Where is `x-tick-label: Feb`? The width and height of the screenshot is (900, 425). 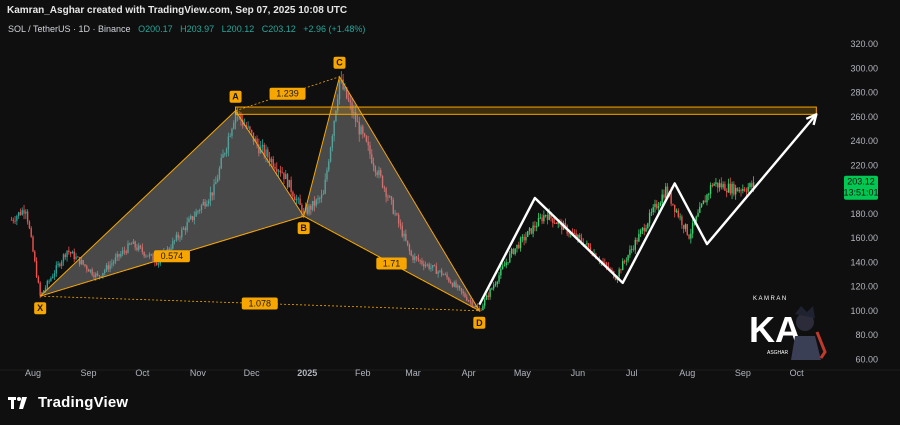
x-tick-label: Feb is located at coordinates (363, 373).